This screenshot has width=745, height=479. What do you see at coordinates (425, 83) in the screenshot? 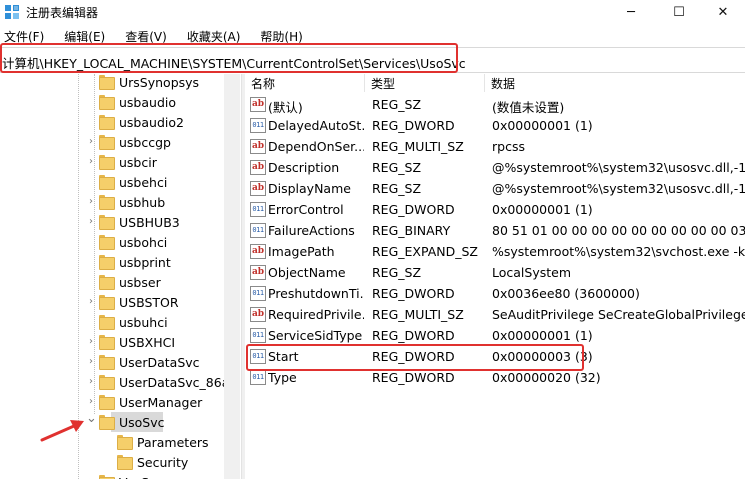
I see `column-header-type: 类型` at bounding box center [425, 83].